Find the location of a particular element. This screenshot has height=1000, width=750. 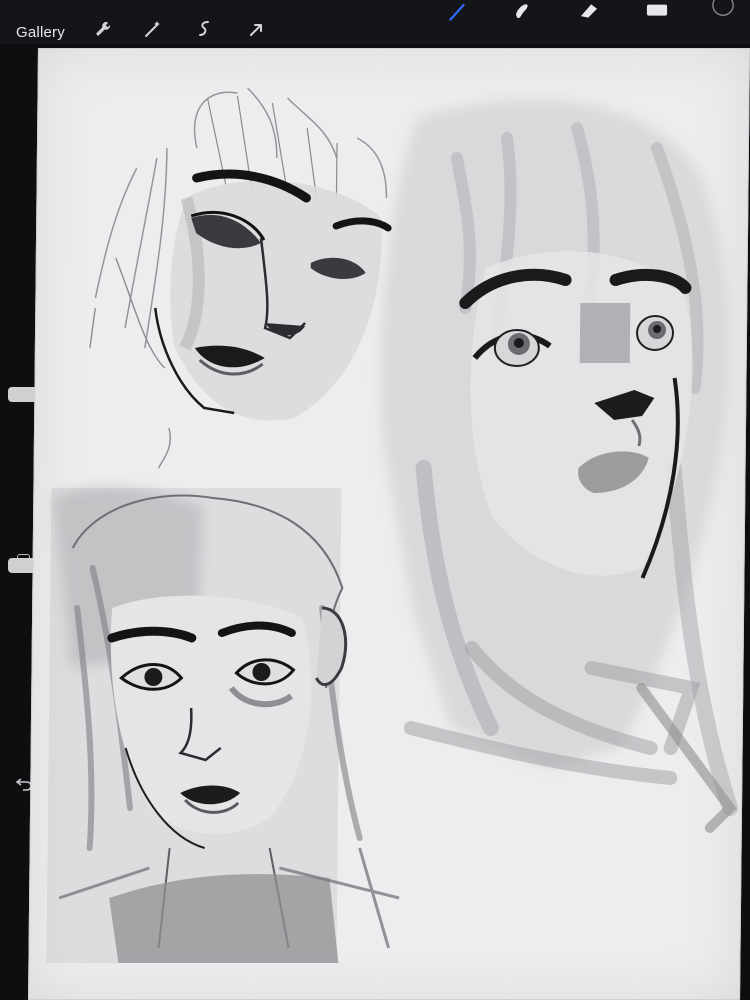

wrench-icon is located at coordinates (103, 29).